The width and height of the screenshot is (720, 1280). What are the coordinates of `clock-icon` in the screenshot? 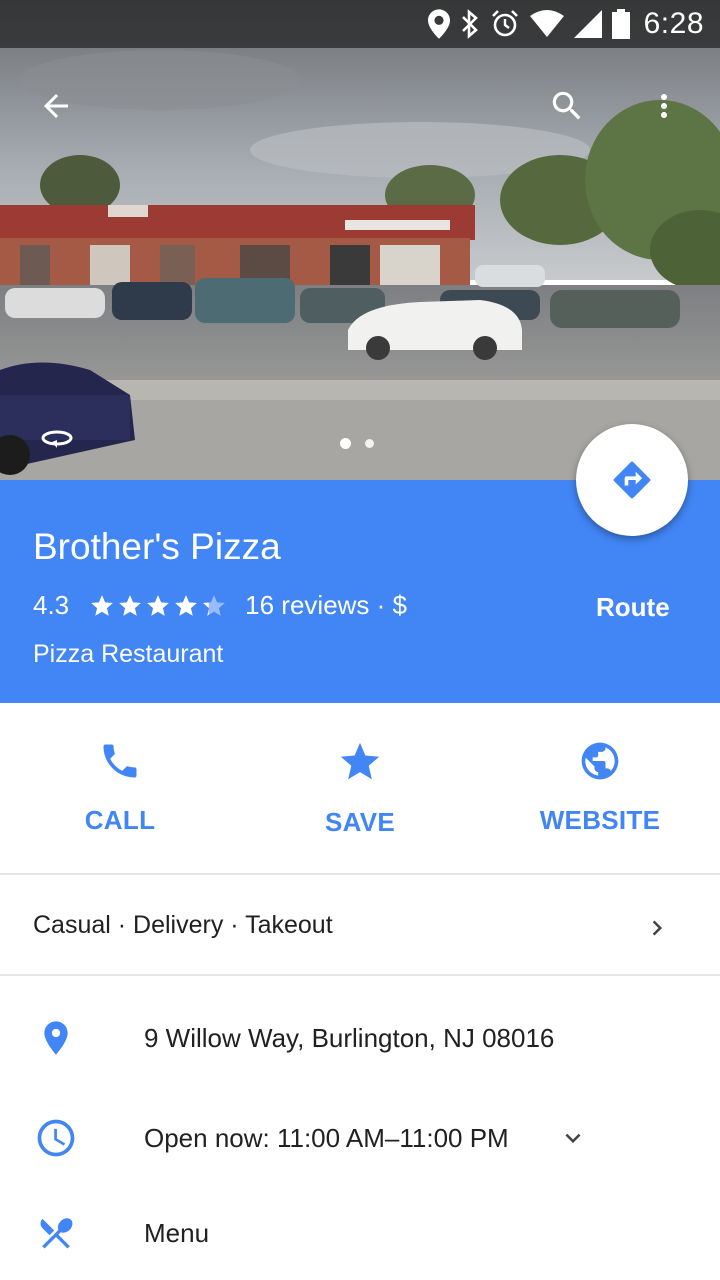 It's located at (56, 1138).